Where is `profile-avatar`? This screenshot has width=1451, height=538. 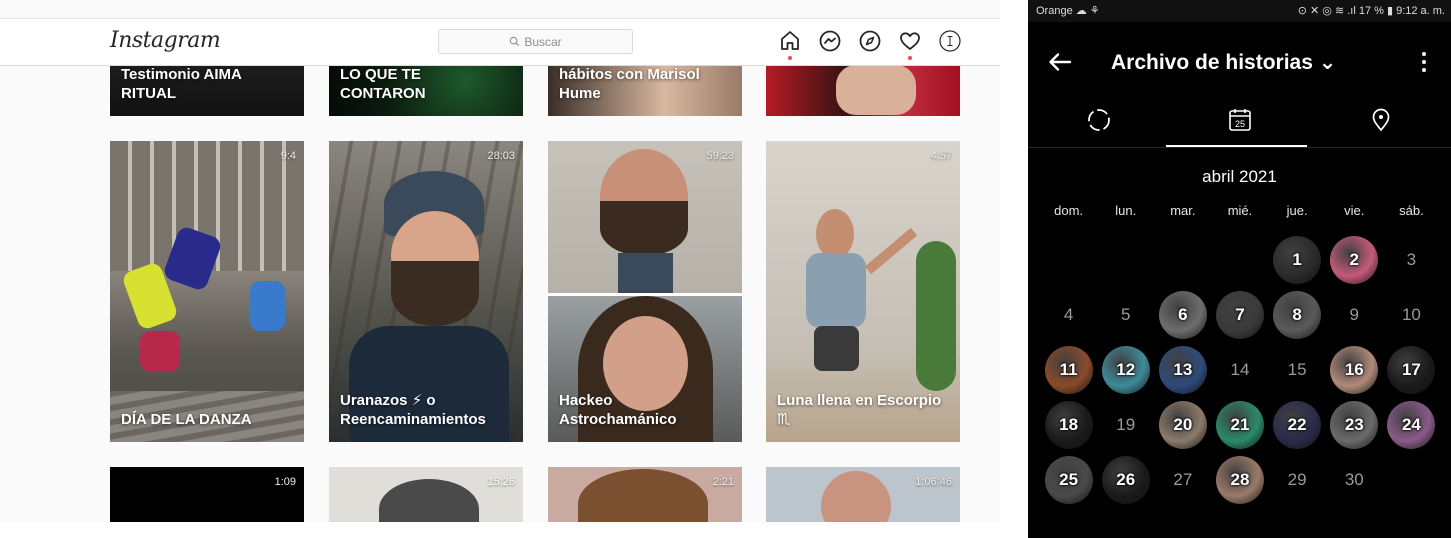
profile-avatar is located at coordinates (950, 41).